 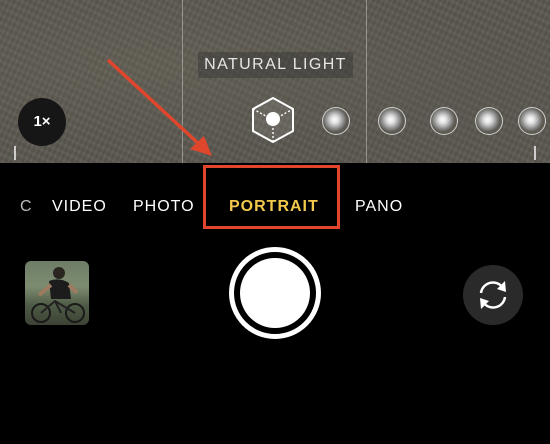 I want to click on mode-pano: PANO, so click(x=379, y=207).